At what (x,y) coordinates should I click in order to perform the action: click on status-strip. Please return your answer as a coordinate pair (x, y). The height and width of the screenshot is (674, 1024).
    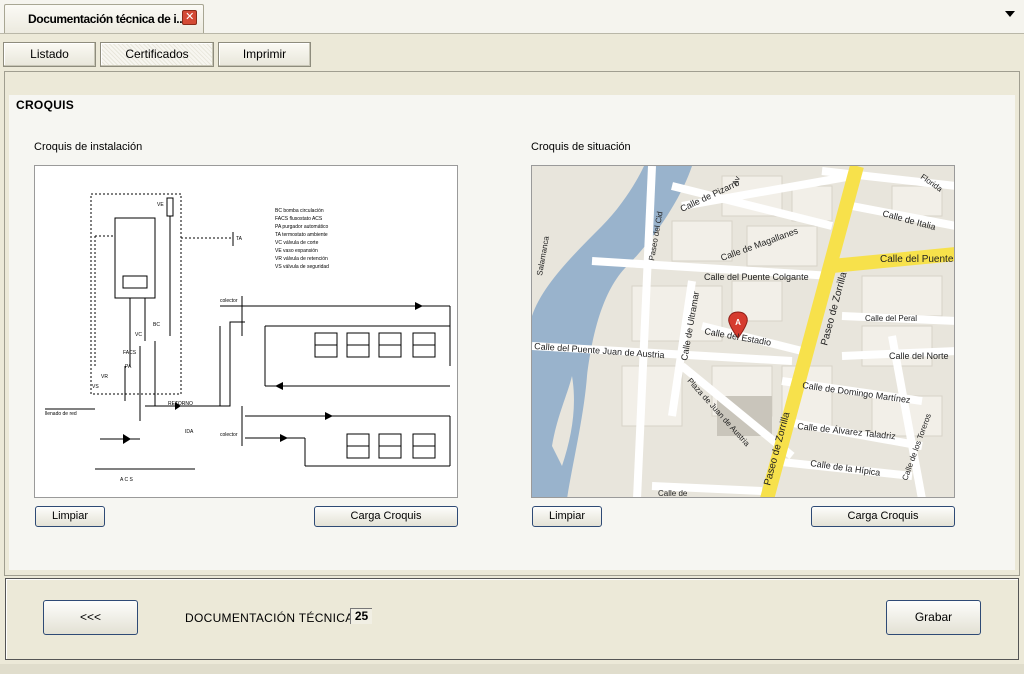
    Looking at the image, I should click on (512, 669).